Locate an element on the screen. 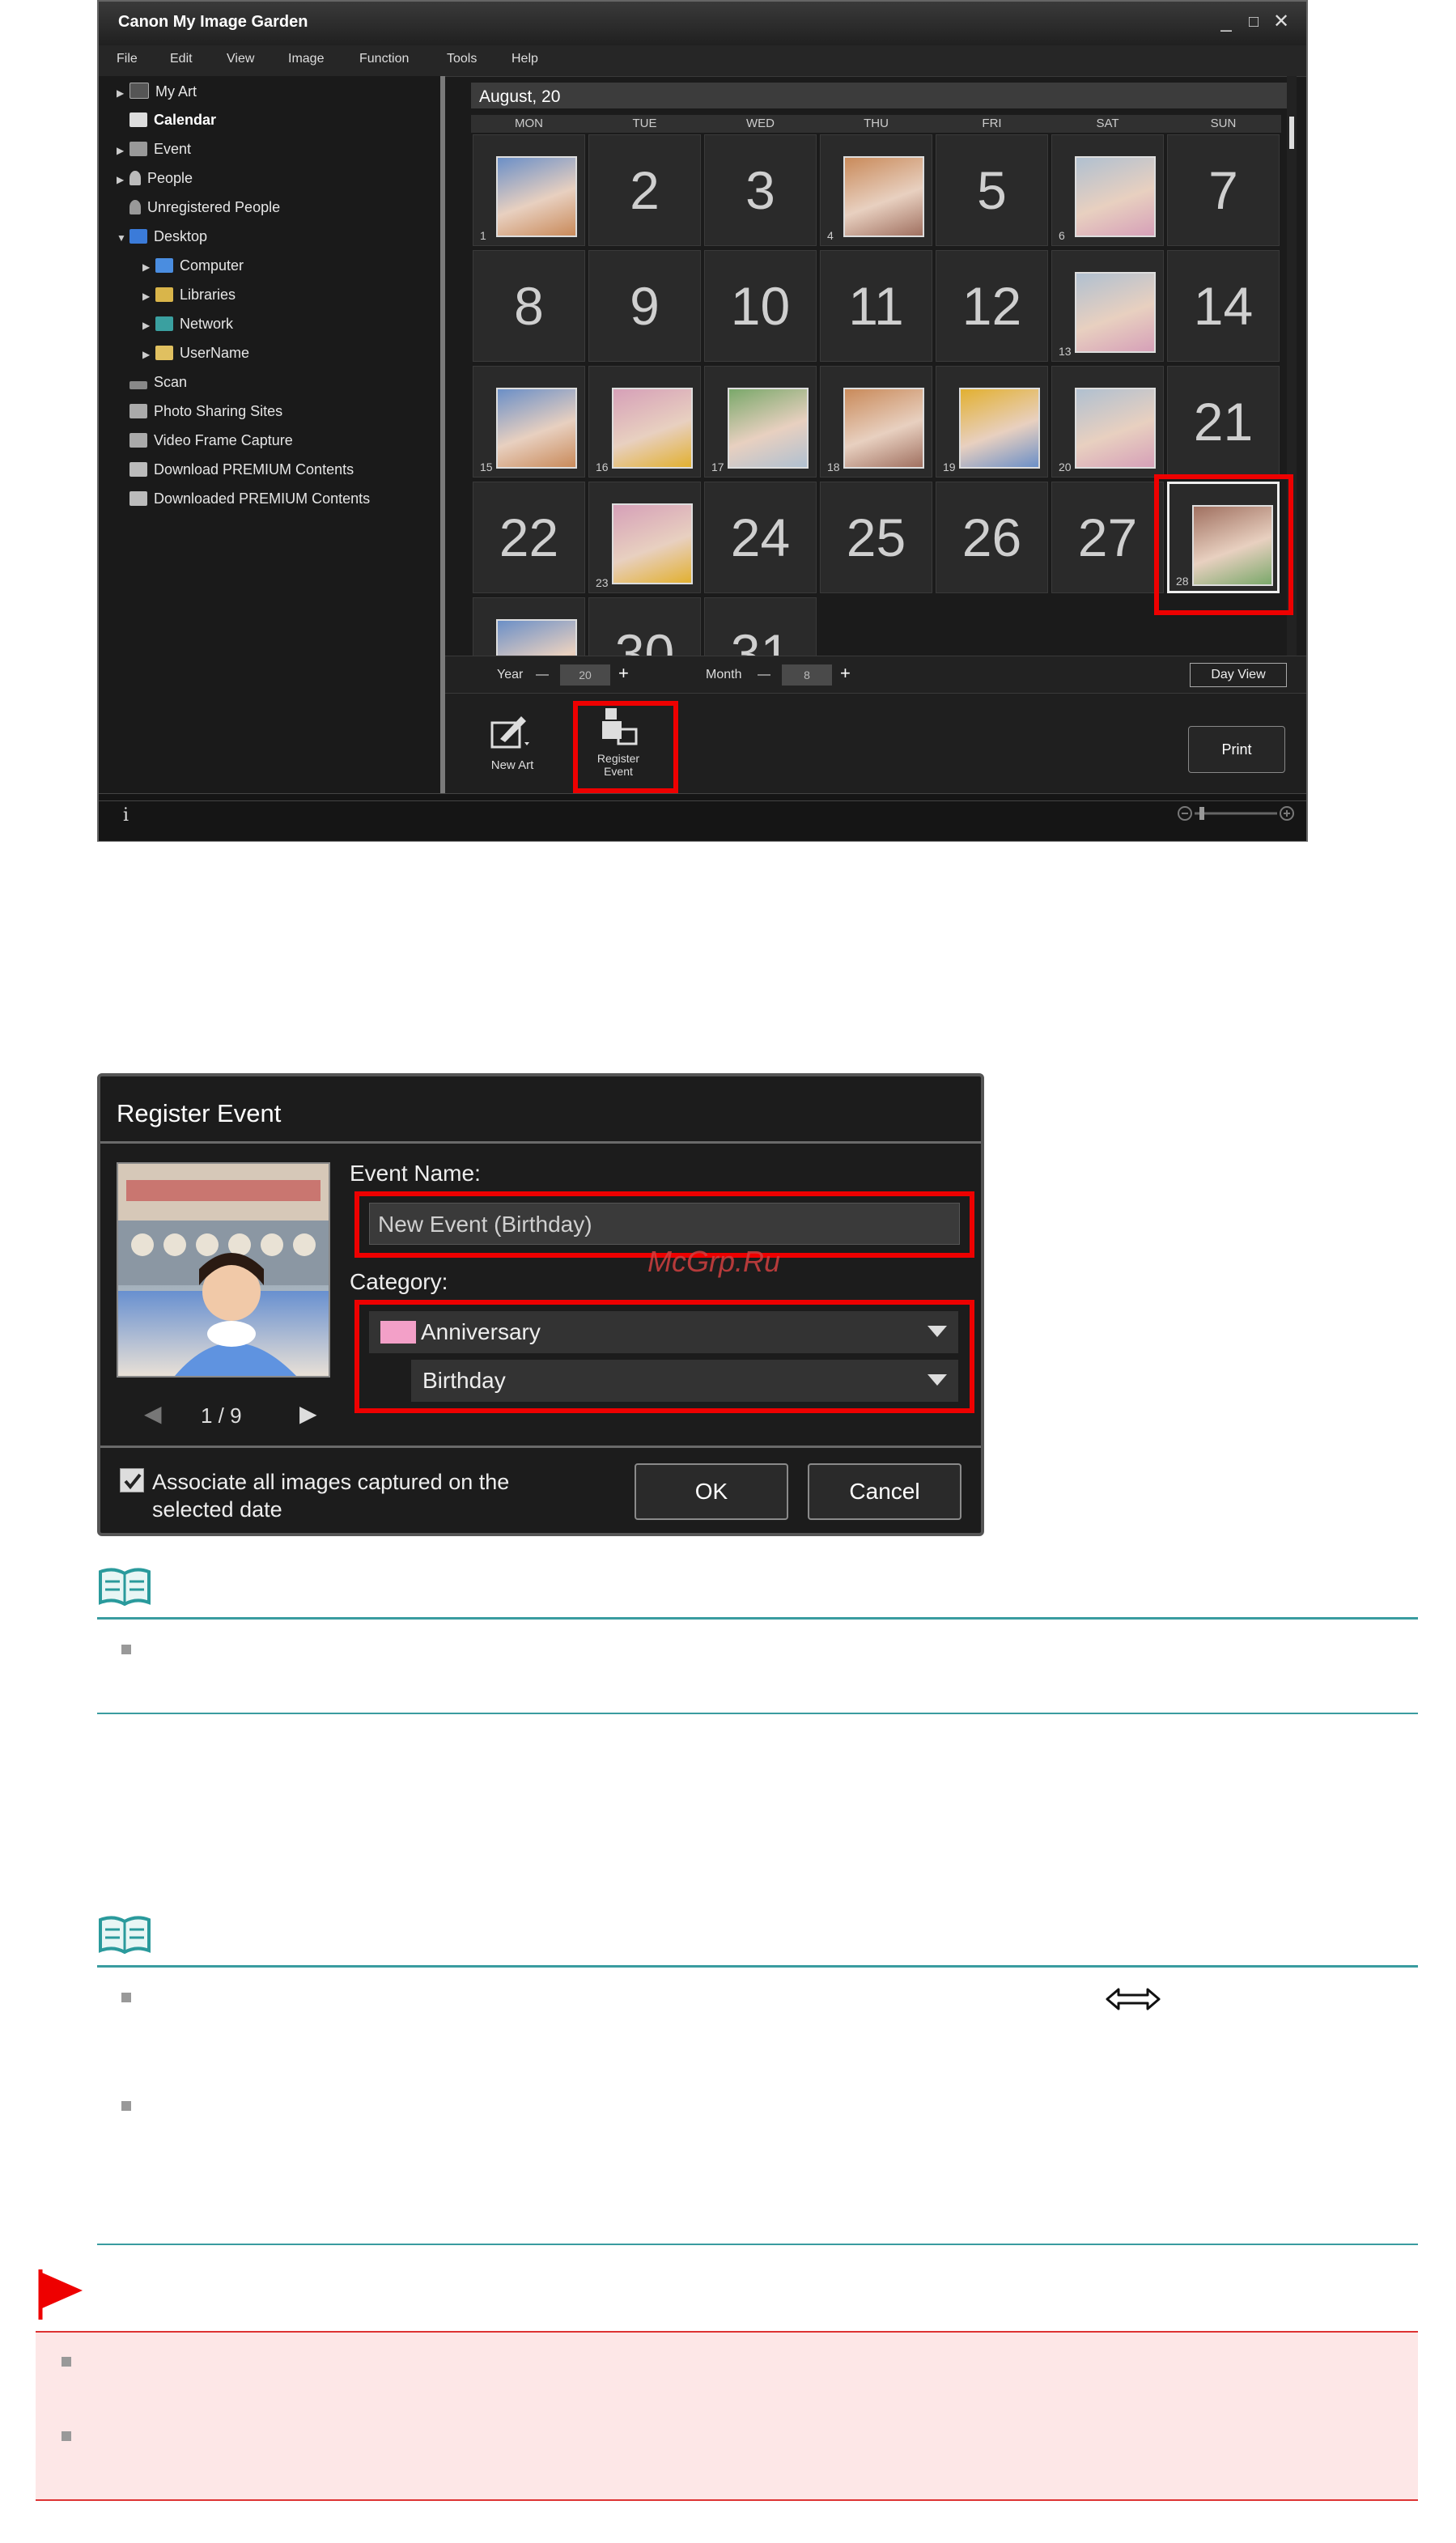 The width and height of the screenshot is (1456, 2543). print-button: Print is located at coordinates (1236, 749).